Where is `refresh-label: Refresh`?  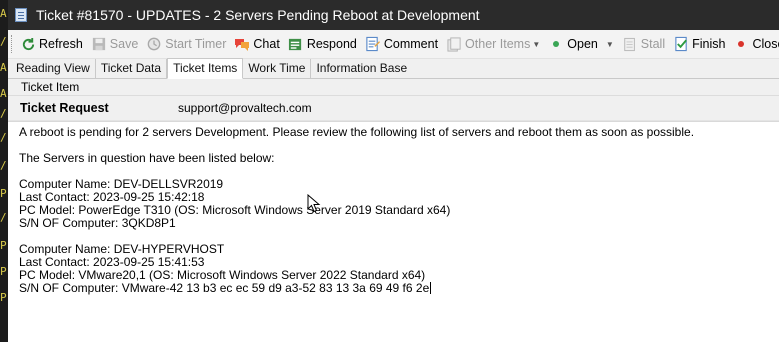
refresh-label: Refresh is located at coordinates (61, 44).